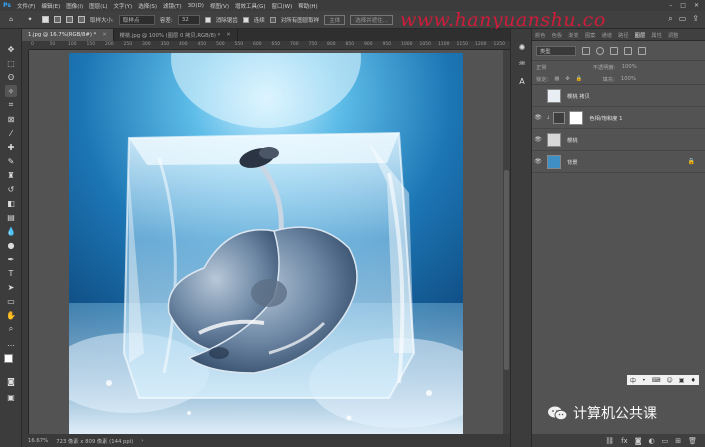 The image size is (705, 447). What do you see at coordinates (586, 50) in the screenshot?
I see `pixel-filter-icon` at bounding box center [586, 50].